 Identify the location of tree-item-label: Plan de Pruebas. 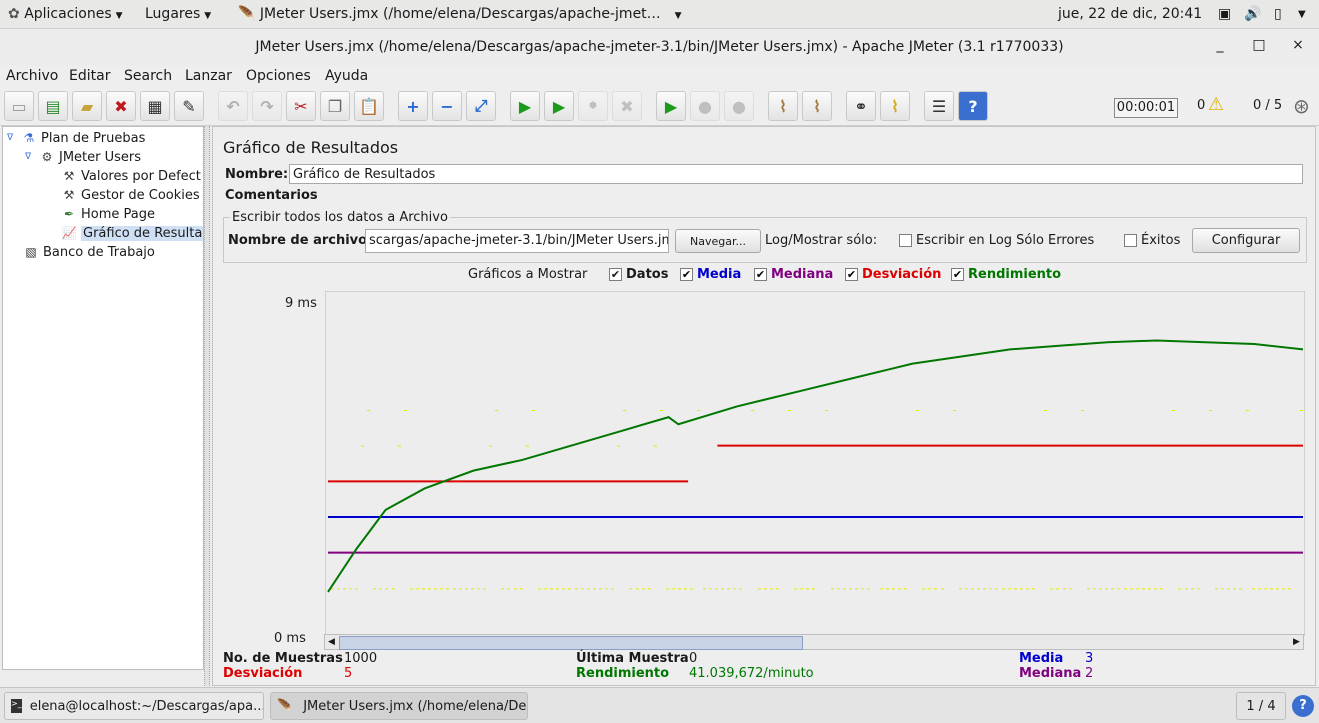
(93, 138).